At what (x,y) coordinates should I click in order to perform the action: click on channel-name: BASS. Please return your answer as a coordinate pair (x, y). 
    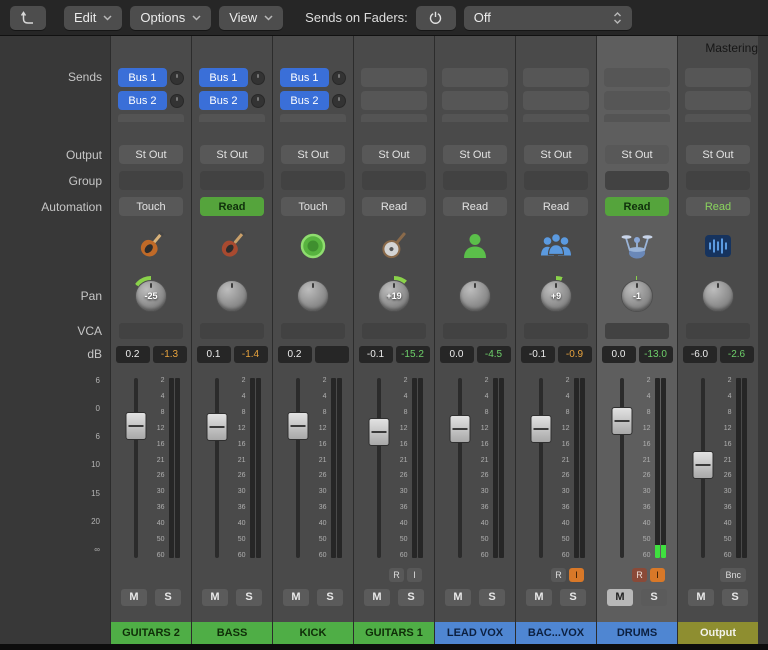
    Looking at the image, I should click on (232, 633).